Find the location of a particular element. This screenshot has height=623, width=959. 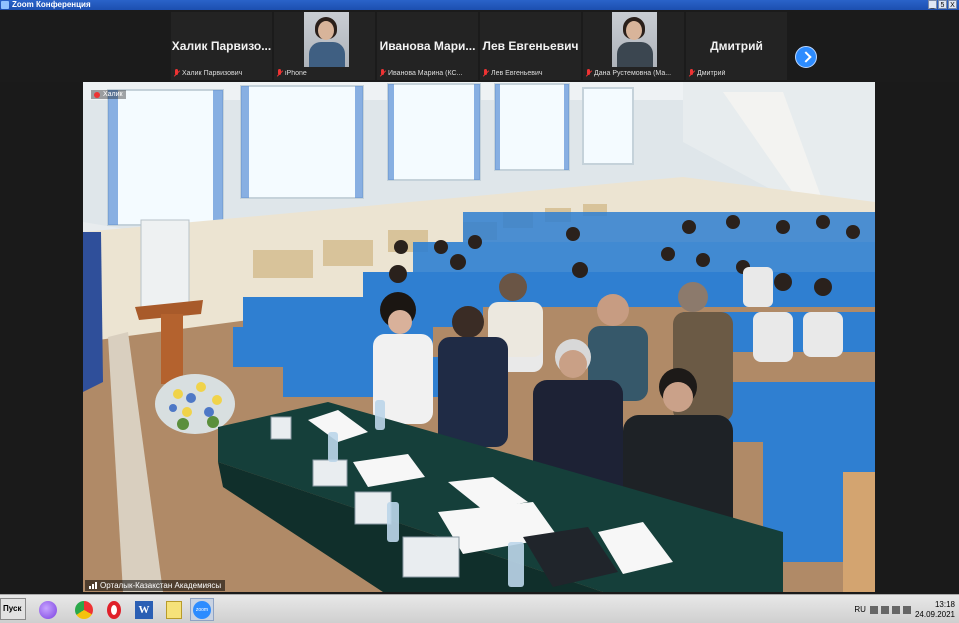

participant-footer-name: Дмитрий is located at coordinates (711, 73).